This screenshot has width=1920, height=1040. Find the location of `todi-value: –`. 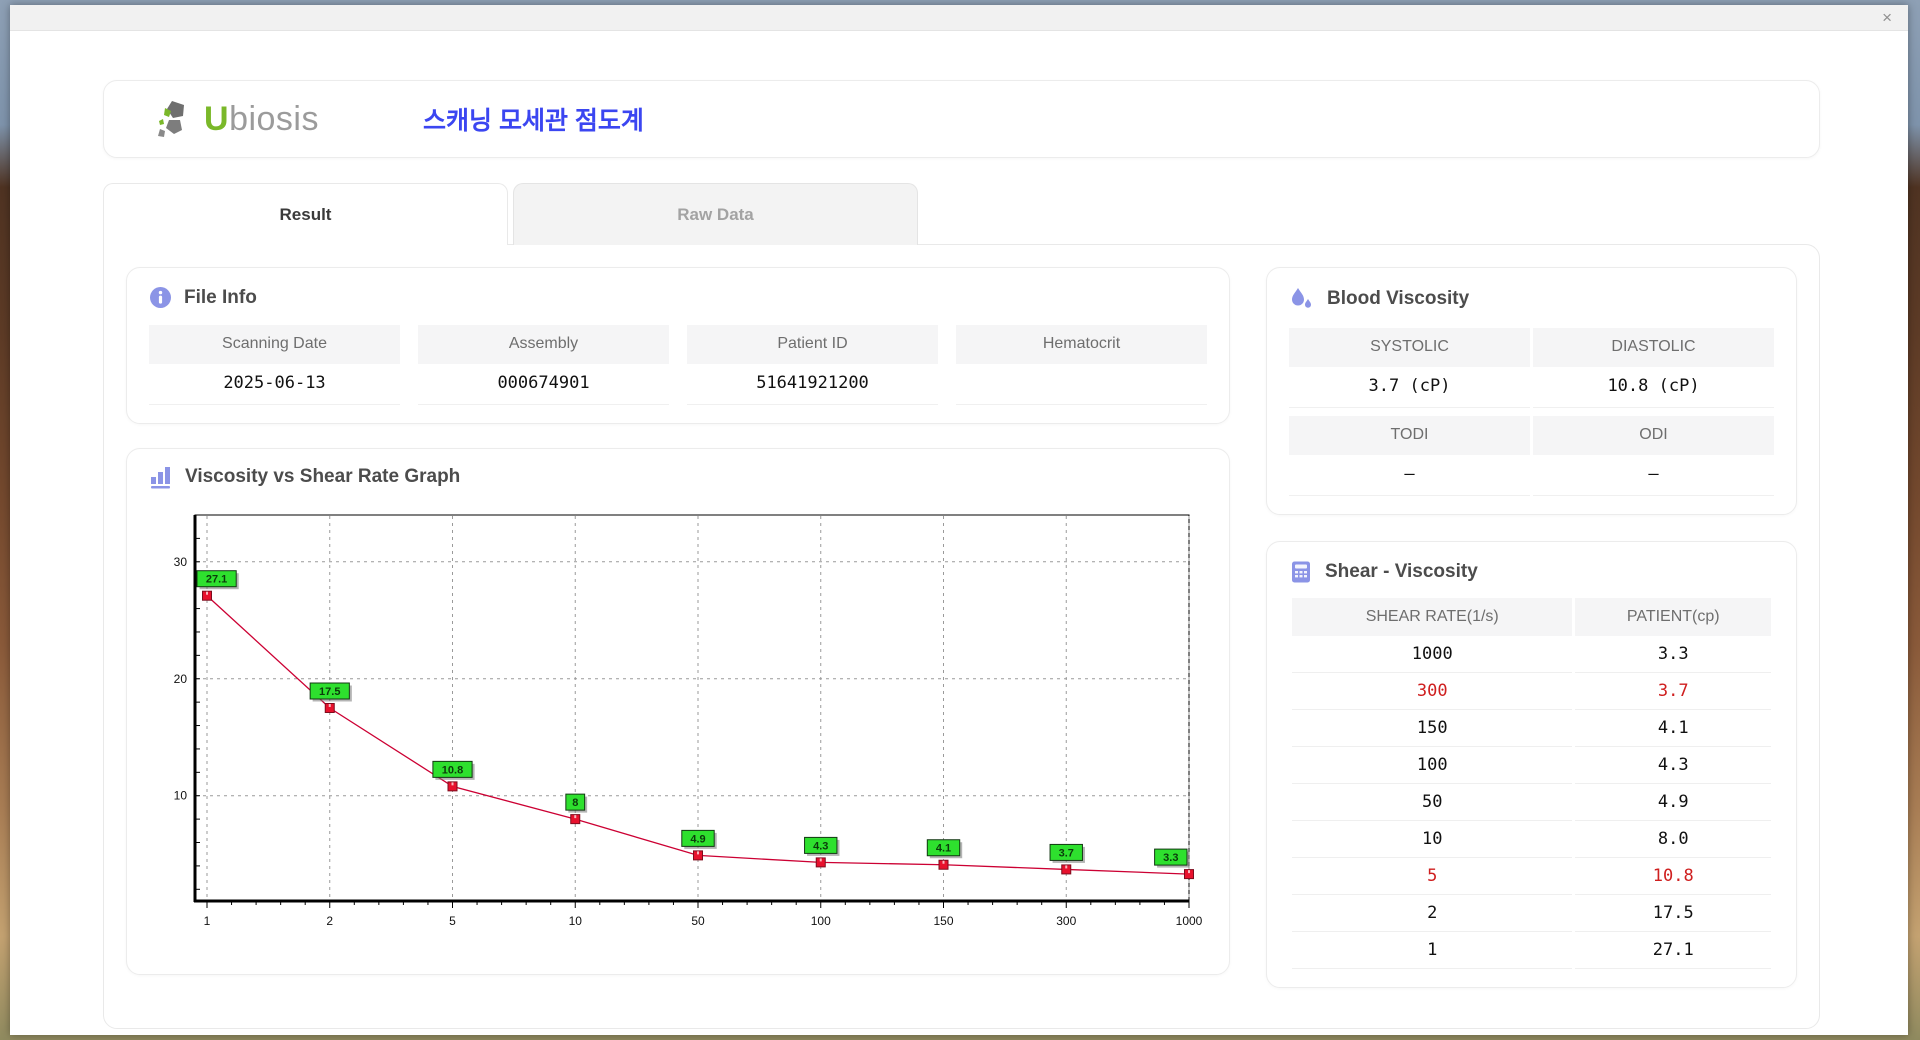

todi-value: – is located at coordinates (1409, 475).